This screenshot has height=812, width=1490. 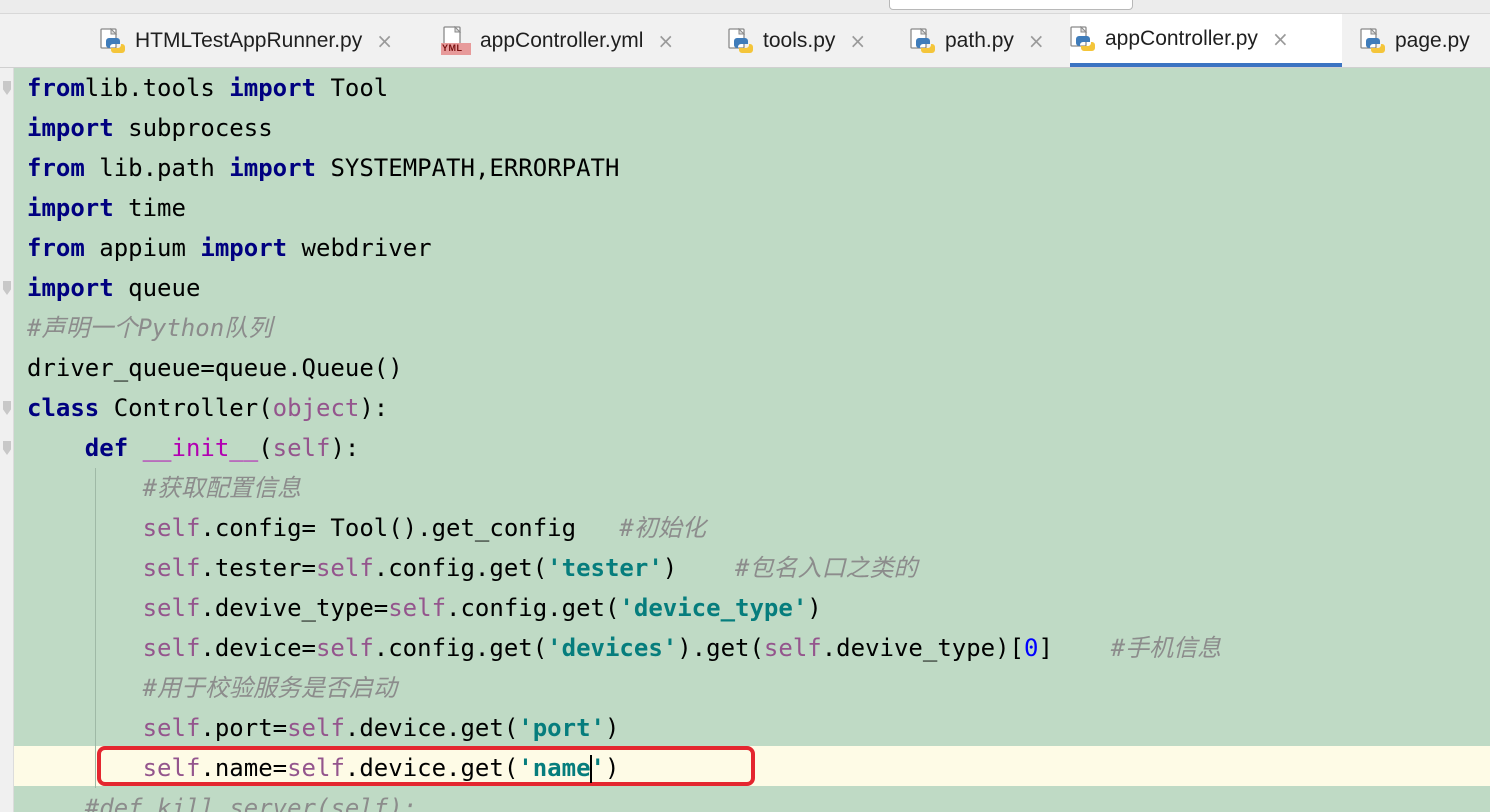 I want to click on code-line: import subprocess, so click(x=150, y=128).